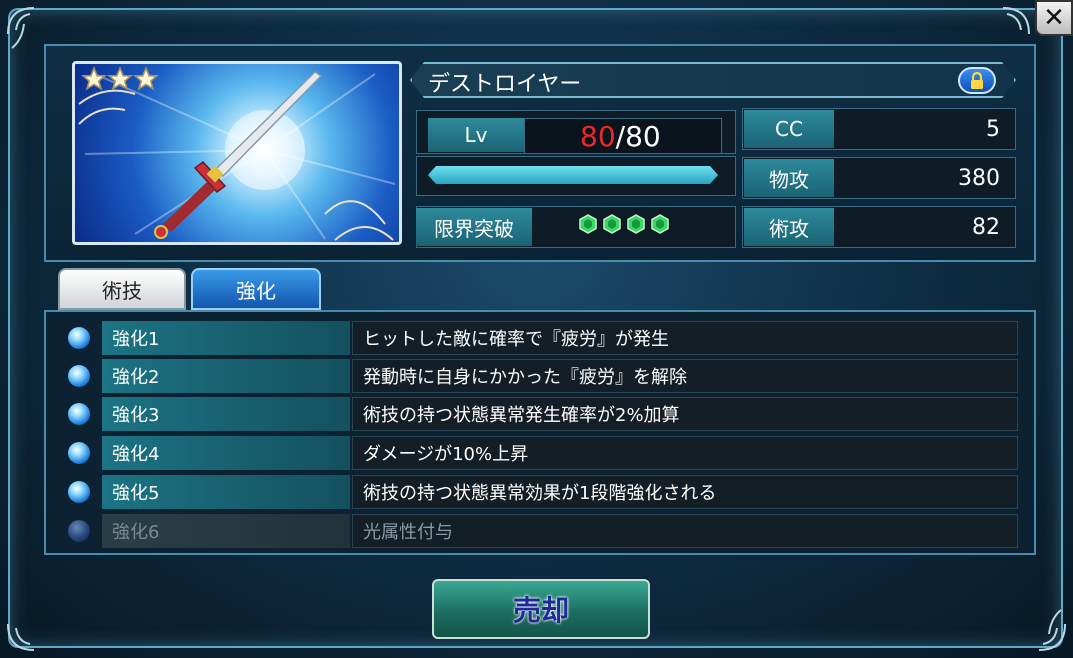  Describe the element at coordinates (541, 609) in the screenshot. I see `sell-button: 売却` at that location.